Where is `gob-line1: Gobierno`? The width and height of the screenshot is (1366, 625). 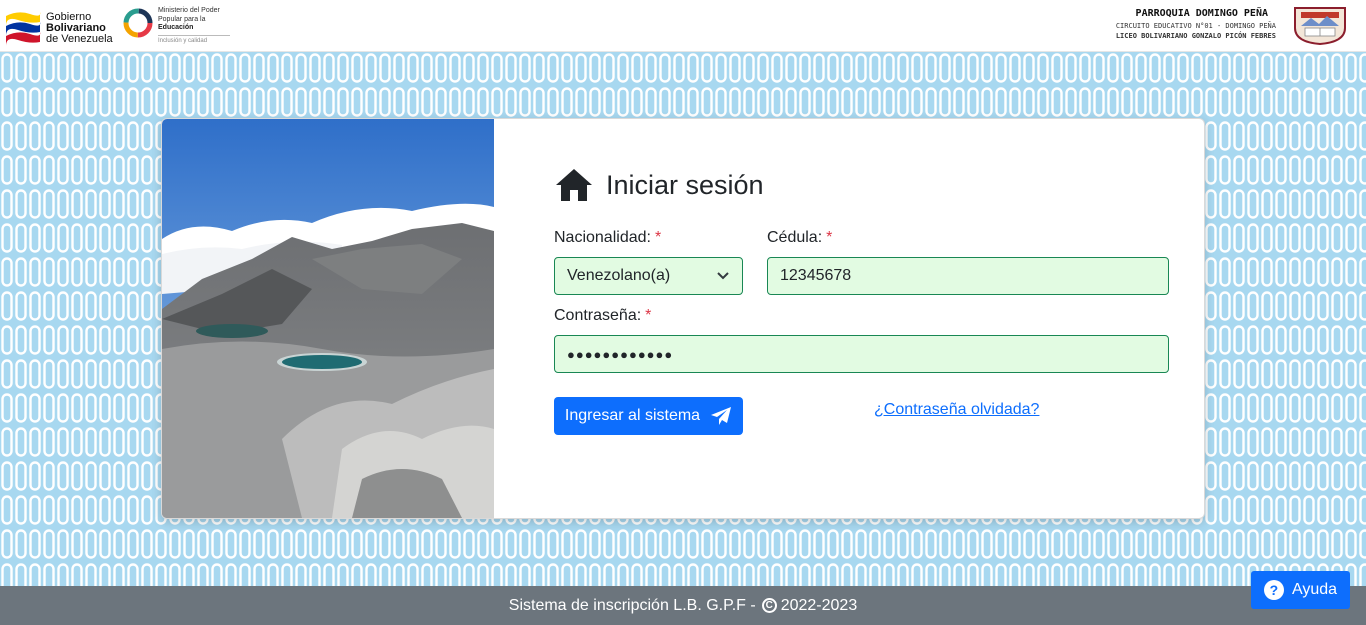
gob-line1: Gobierno is located at coordinates (69, 16).